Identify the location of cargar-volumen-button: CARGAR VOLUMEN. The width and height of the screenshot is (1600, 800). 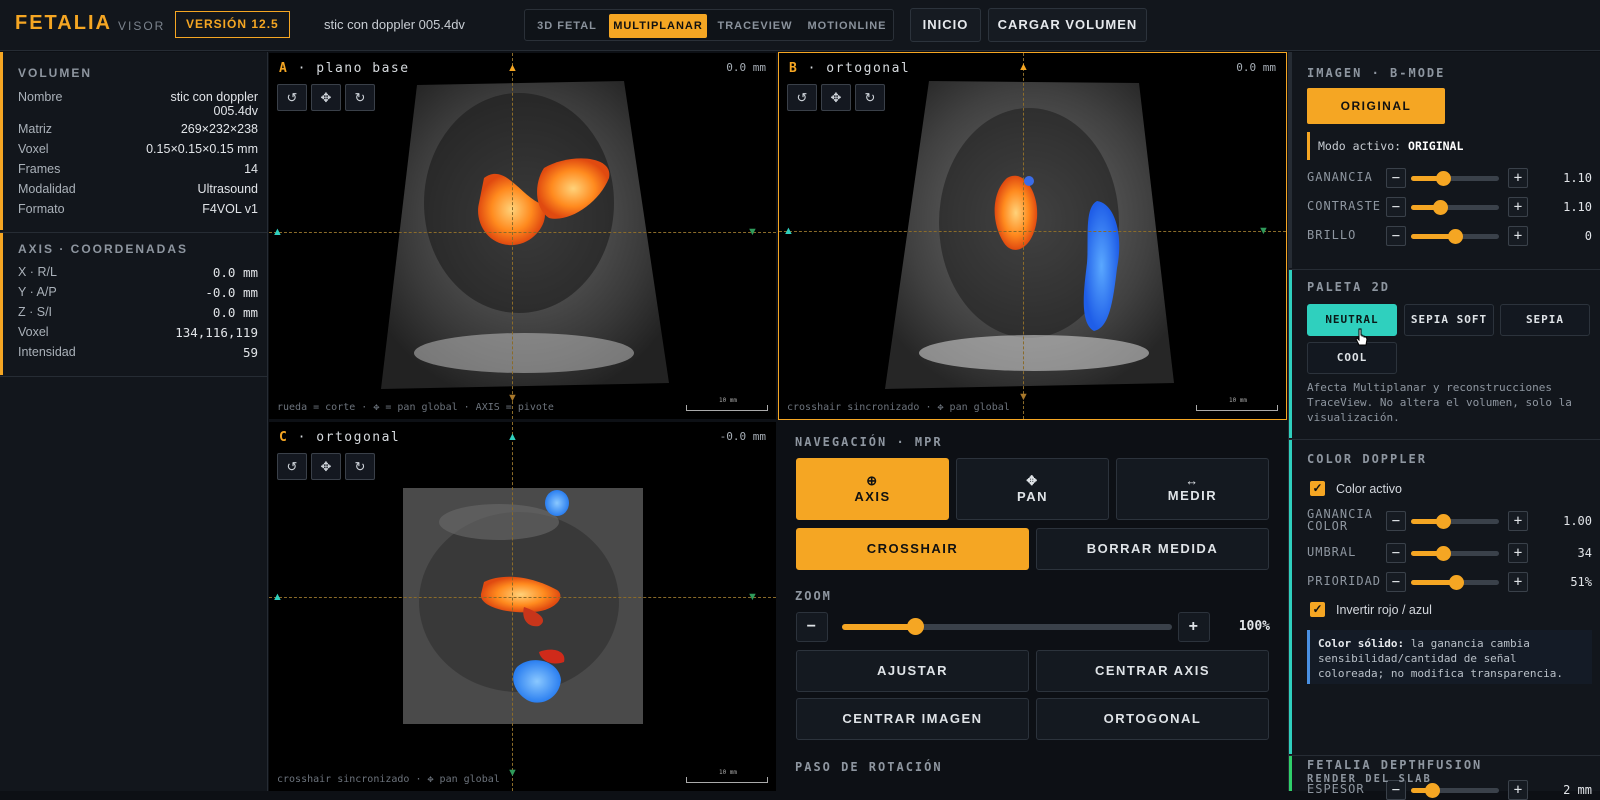
(1067, 25).